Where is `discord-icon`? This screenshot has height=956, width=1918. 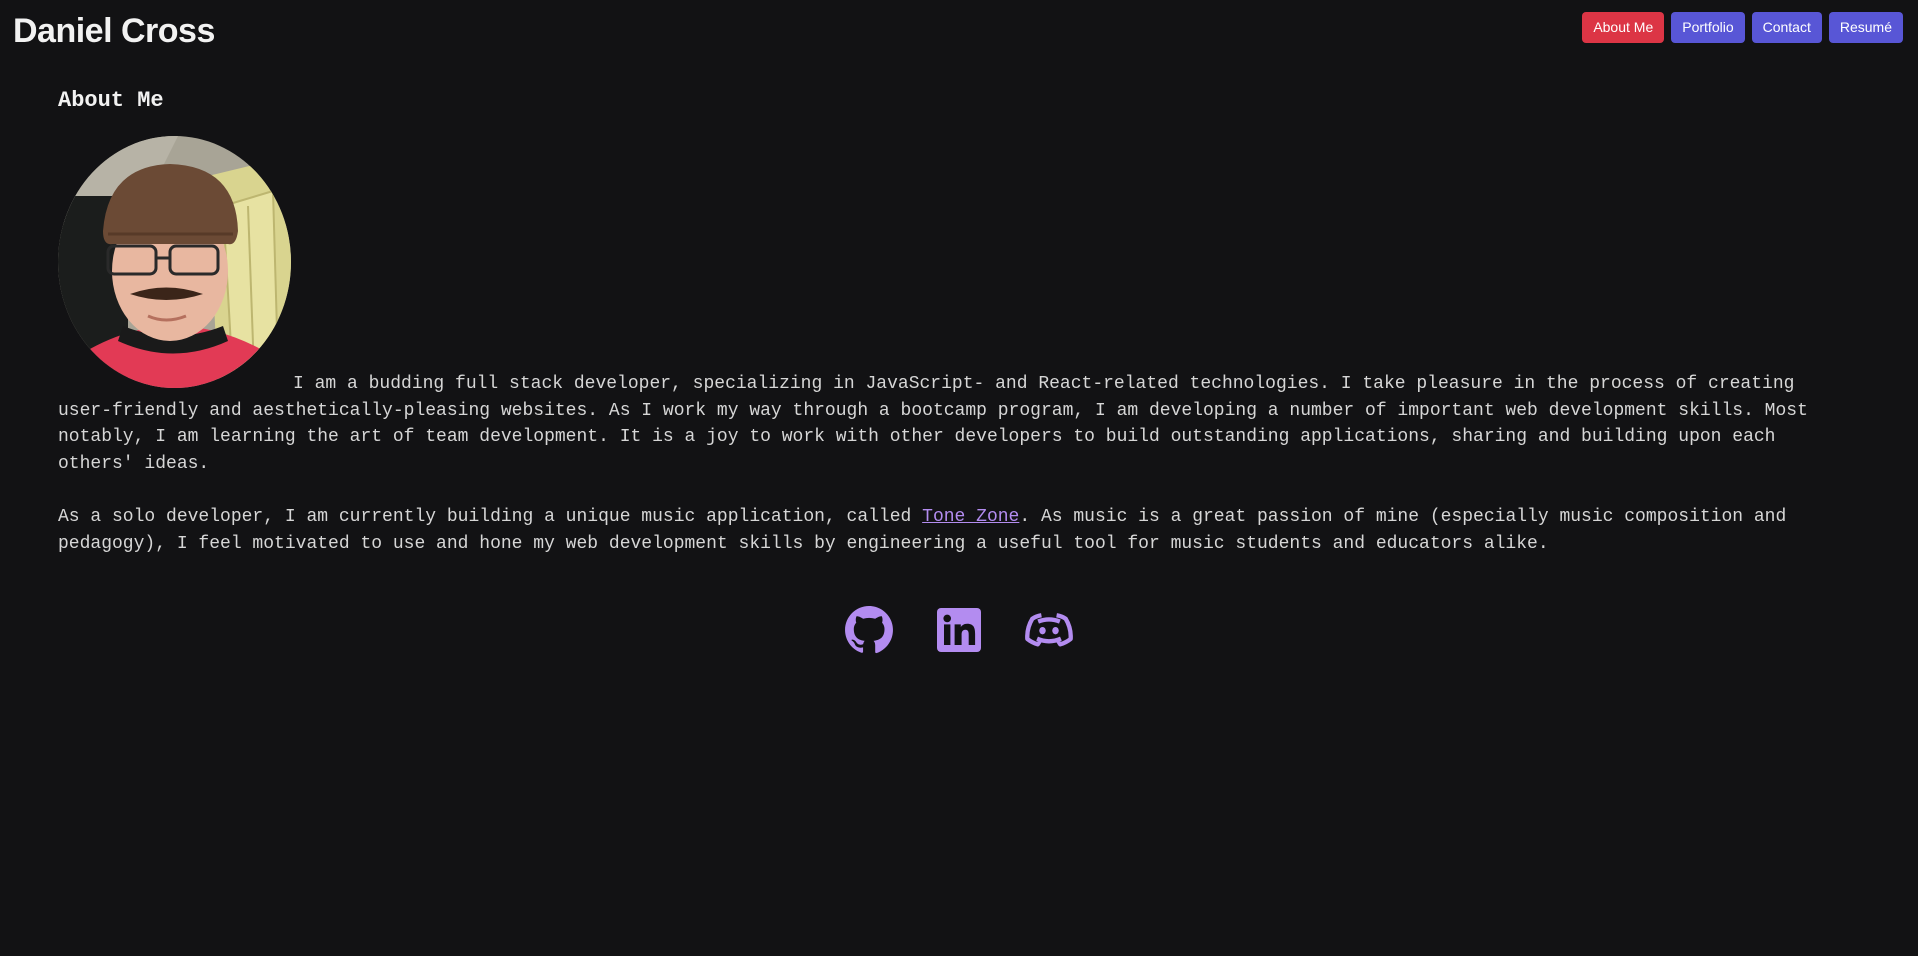 discord-icon is located at coordinates (1049, 632).